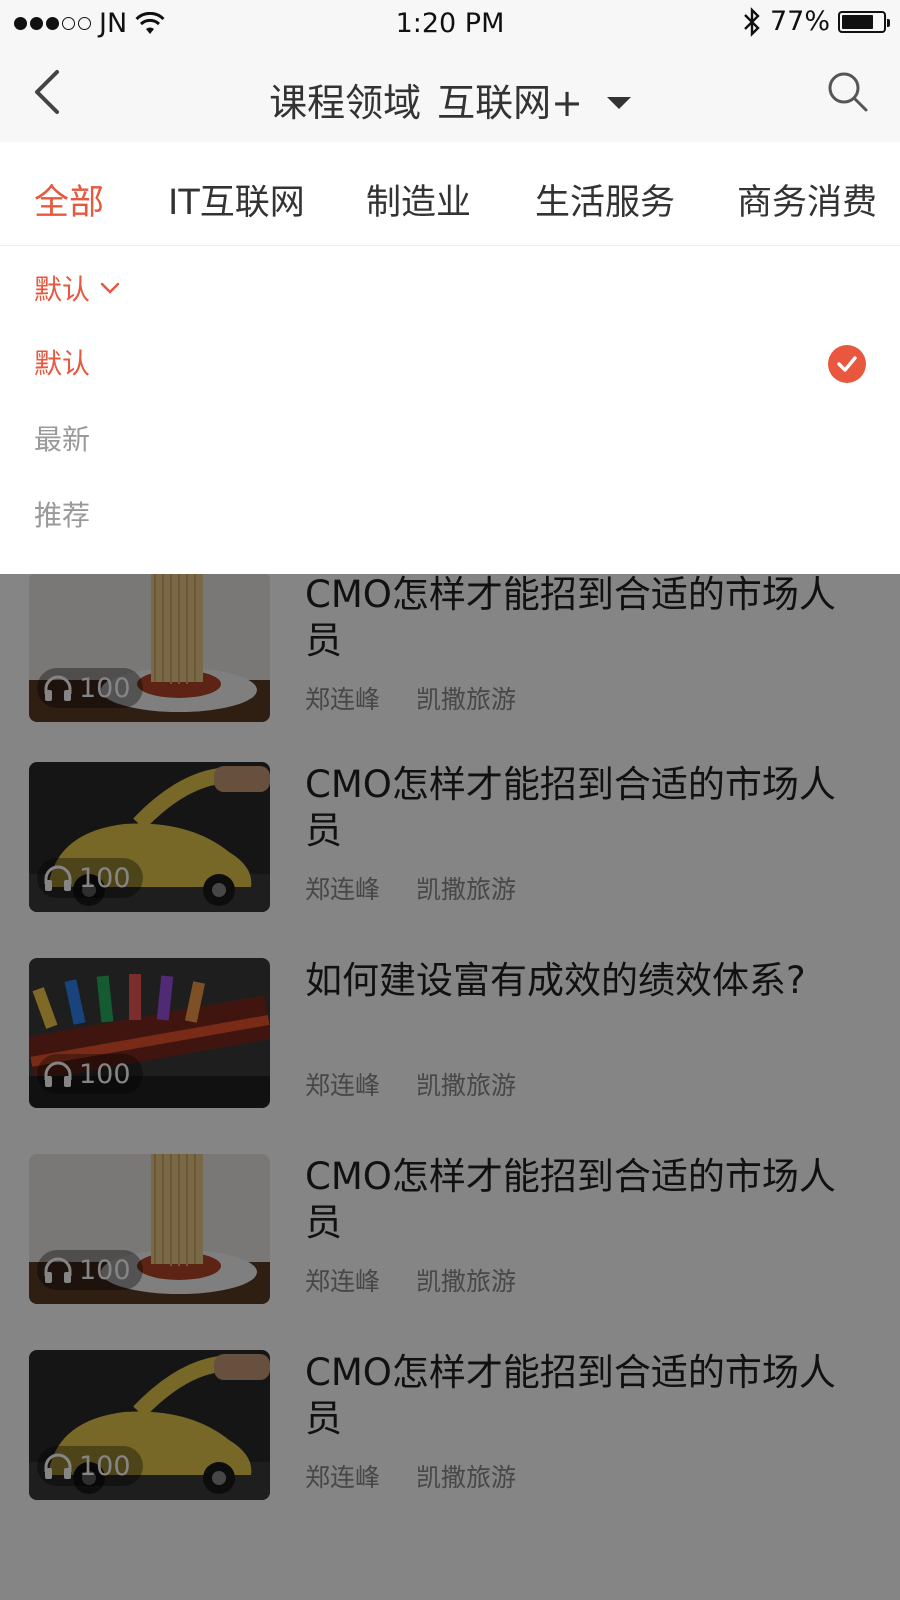 This screenshot has height=1600, width=900. I want to click on bluetooth-icon, so click(752, 21).